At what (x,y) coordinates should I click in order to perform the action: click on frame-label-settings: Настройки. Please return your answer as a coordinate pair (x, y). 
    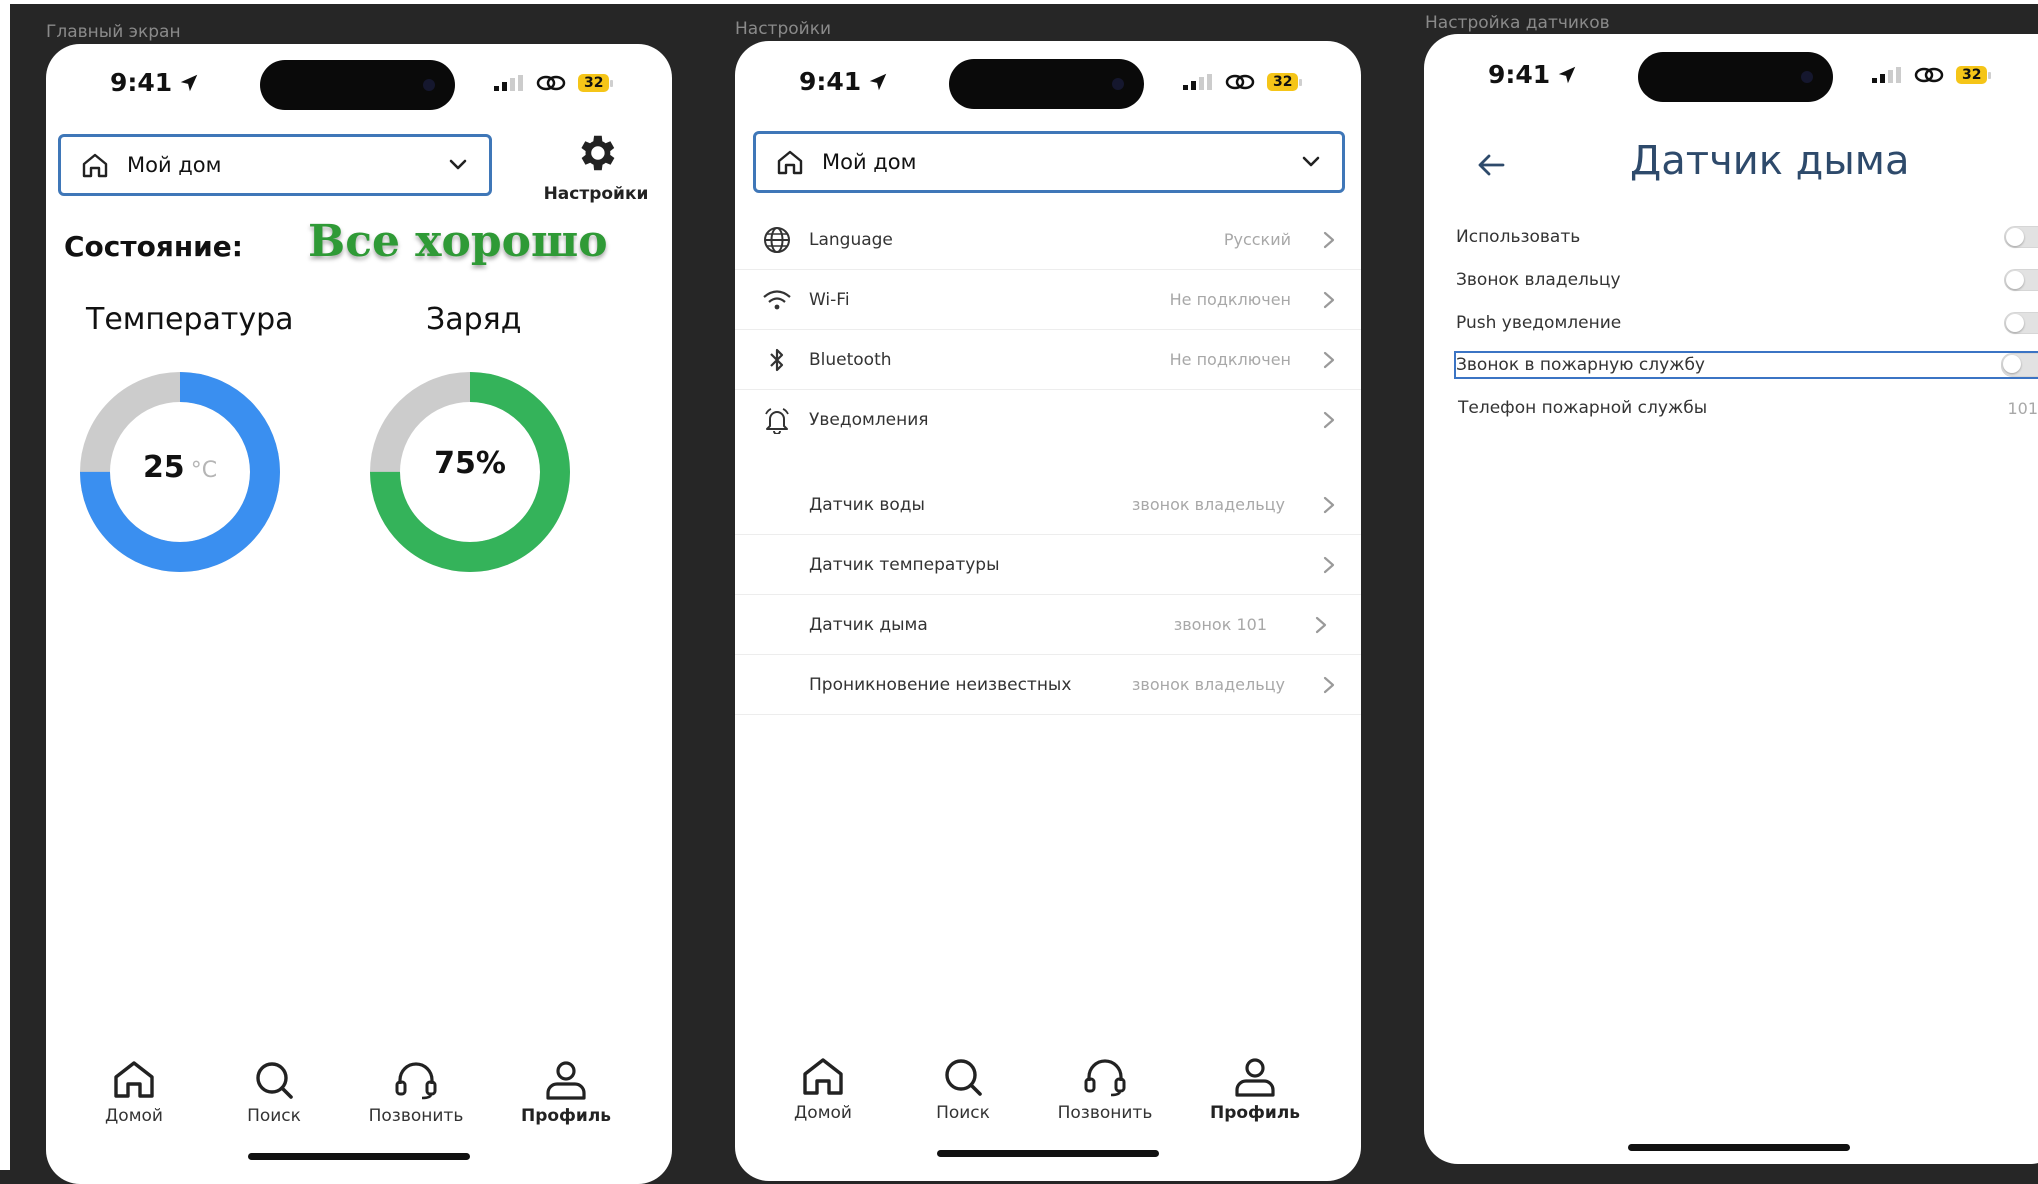
    Looking at the image, I should click on (783, 29).